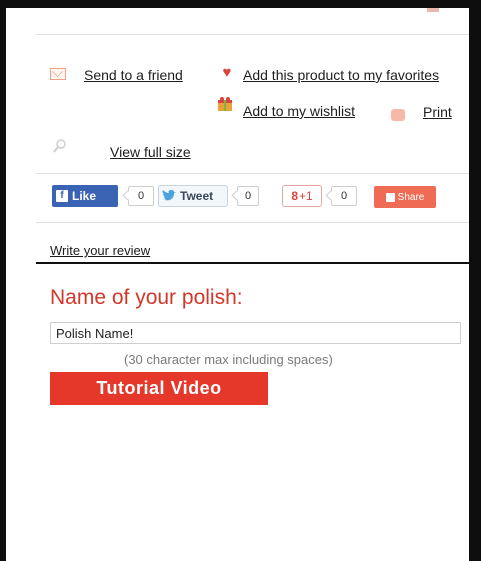 The height and width of the screenshot is (561, 481). I want to click on google-plus-icon: 8, so click(294, 196).